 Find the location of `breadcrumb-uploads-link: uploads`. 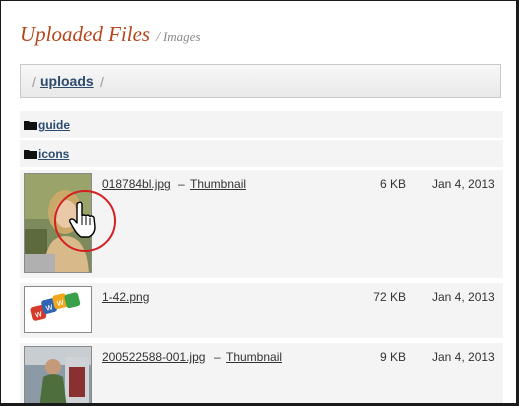

breadcrumb-uploads-link: uploads is located at coordinates (67, 81).